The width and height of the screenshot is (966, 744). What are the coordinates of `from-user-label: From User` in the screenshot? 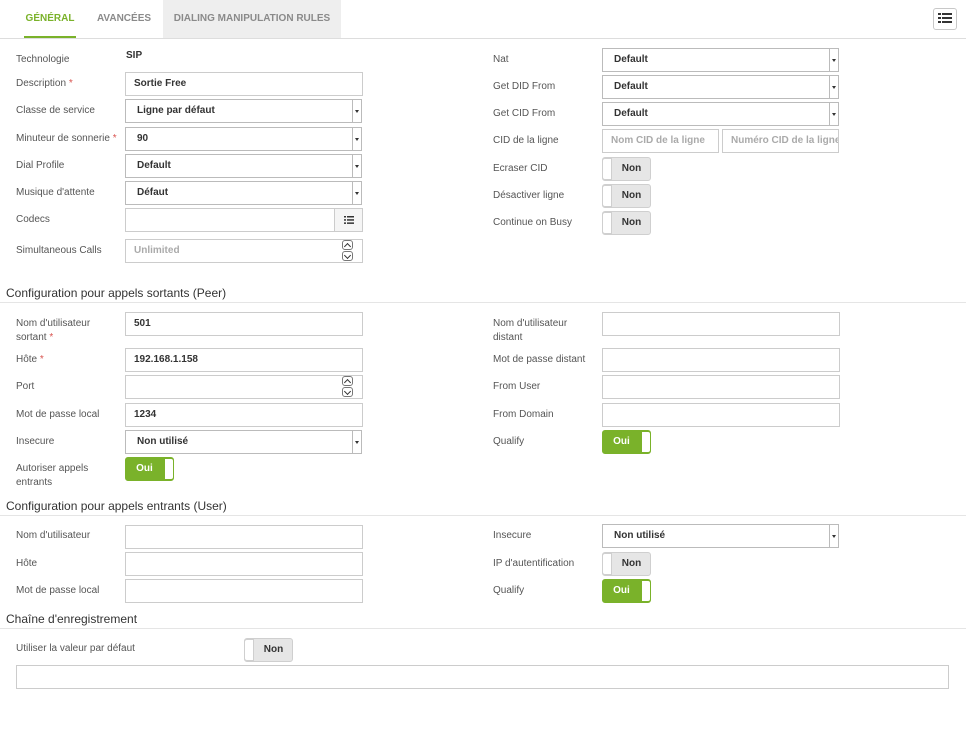 It's located at (517, 386).